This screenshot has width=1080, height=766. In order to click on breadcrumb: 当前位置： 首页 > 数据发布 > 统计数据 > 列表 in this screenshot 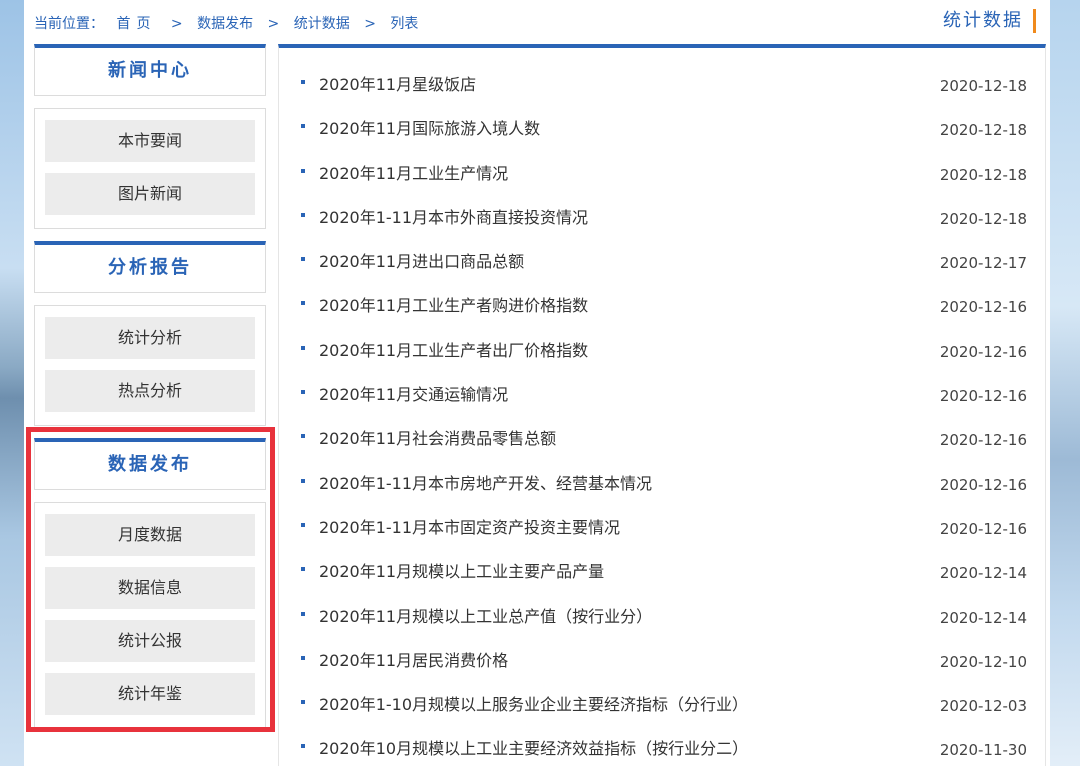, I will do `click(226, 23)`.